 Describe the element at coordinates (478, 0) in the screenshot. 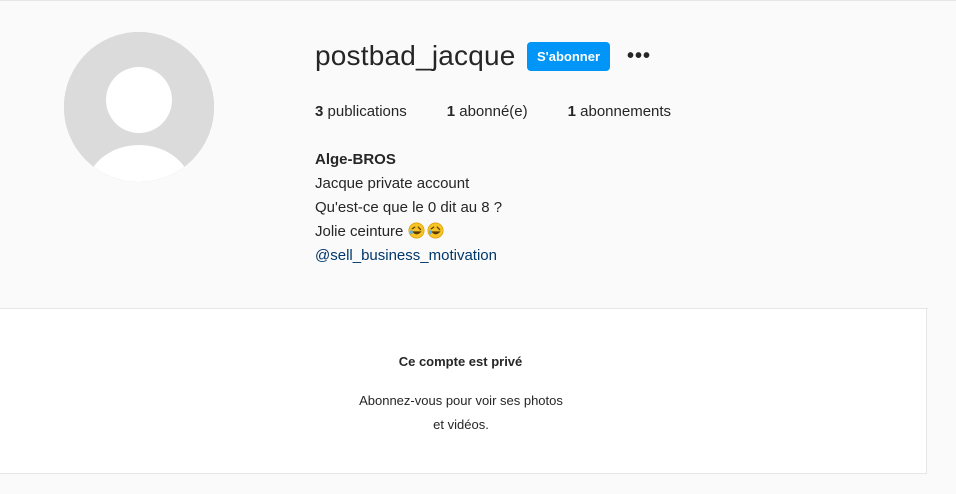

I see `top-border` at that location.